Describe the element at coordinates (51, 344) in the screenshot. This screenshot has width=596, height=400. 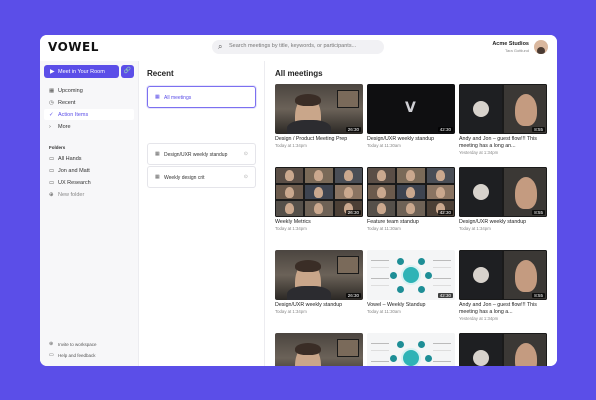
I see `invite-icon: ⊕` at that location.